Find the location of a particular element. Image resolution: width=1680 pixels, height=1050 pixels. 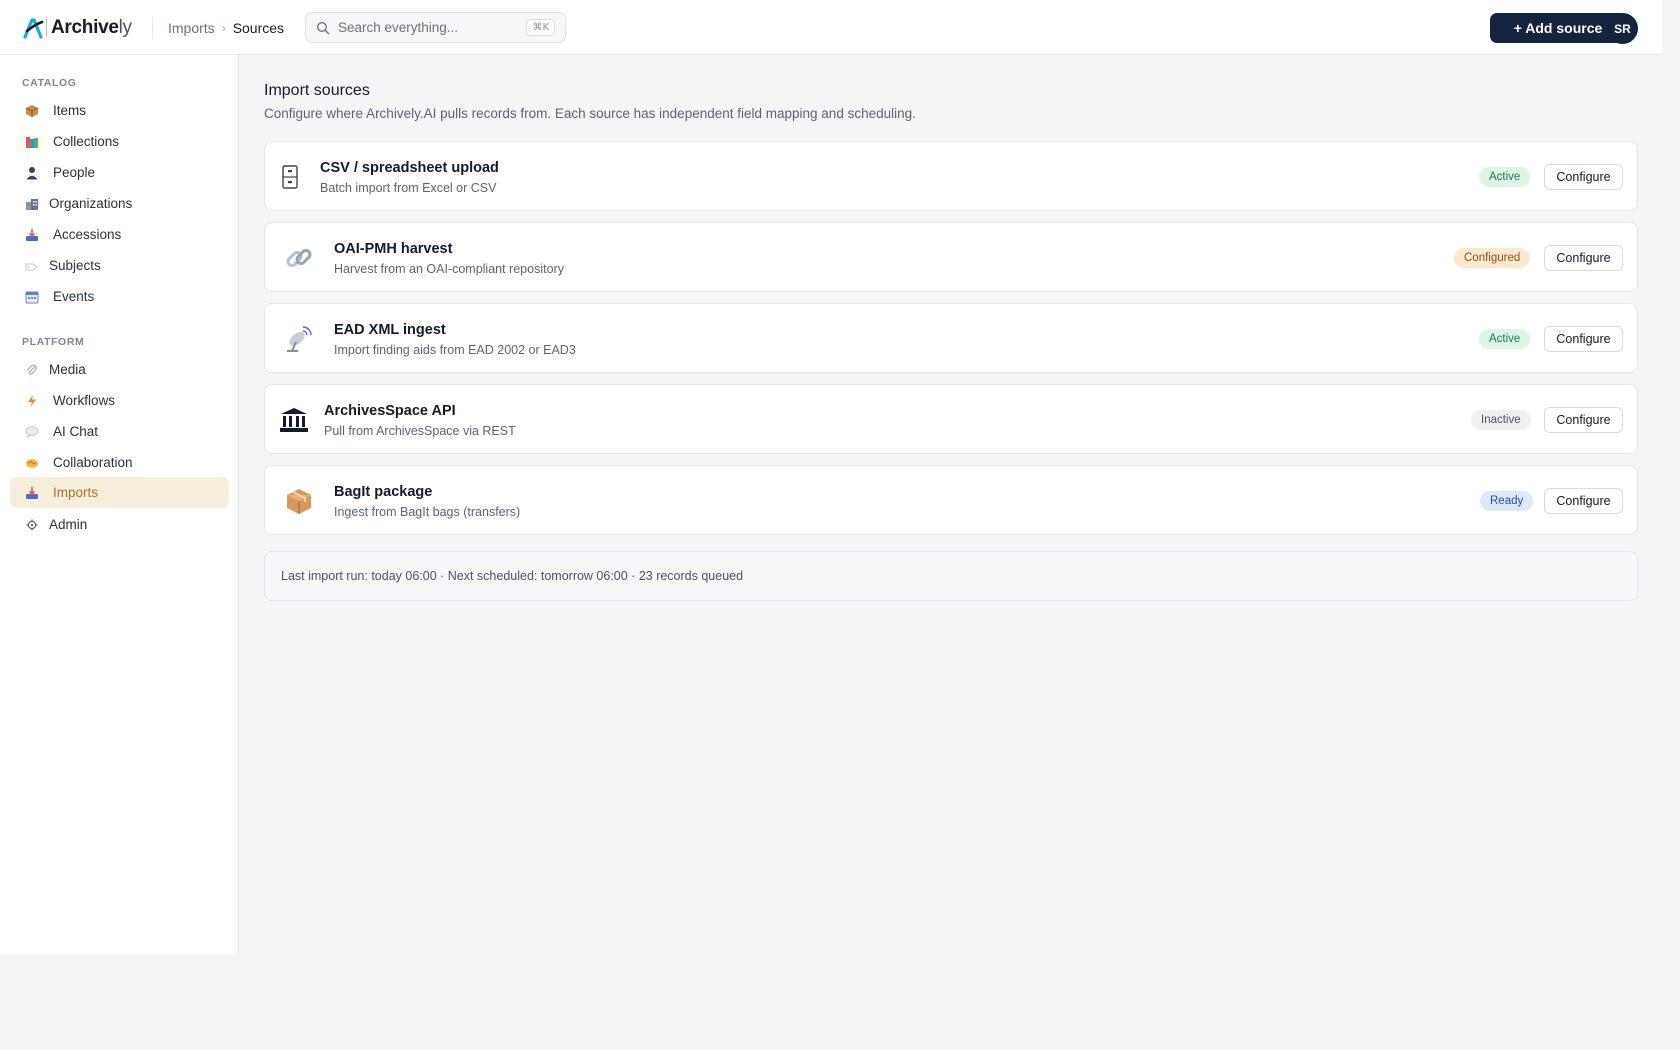

status-badge: Configured is located at coordinates (1492, 258).